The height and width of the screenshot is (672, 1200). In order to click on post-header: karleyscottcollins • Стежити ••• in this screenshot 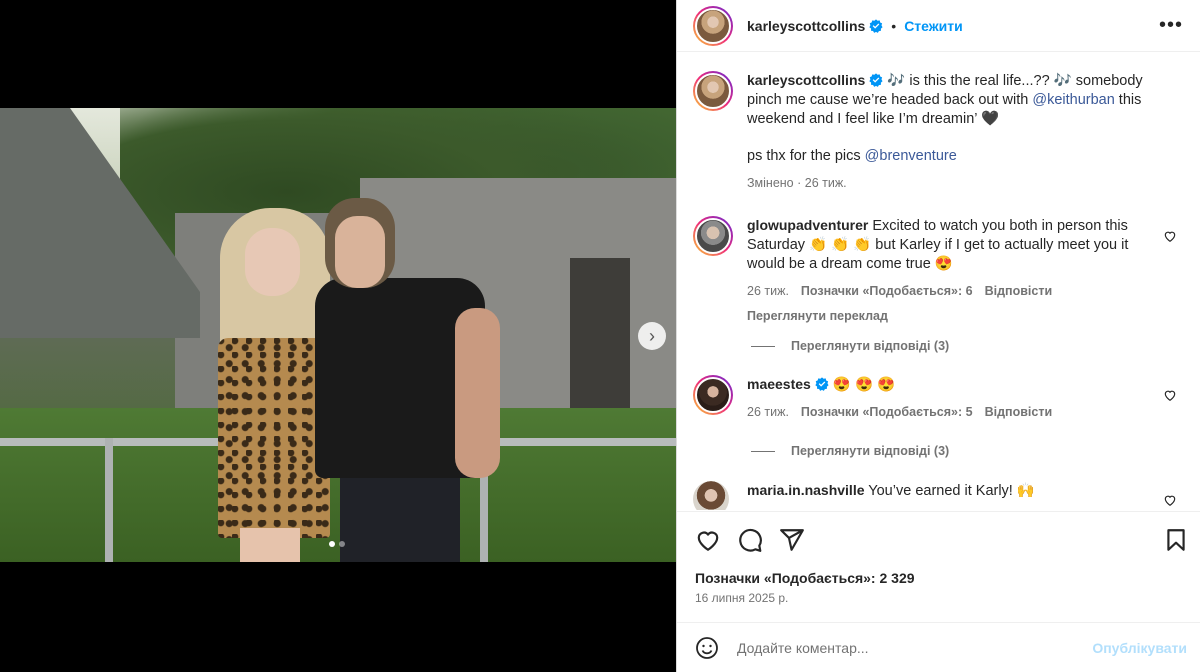, I will do `click(938, 26)`.